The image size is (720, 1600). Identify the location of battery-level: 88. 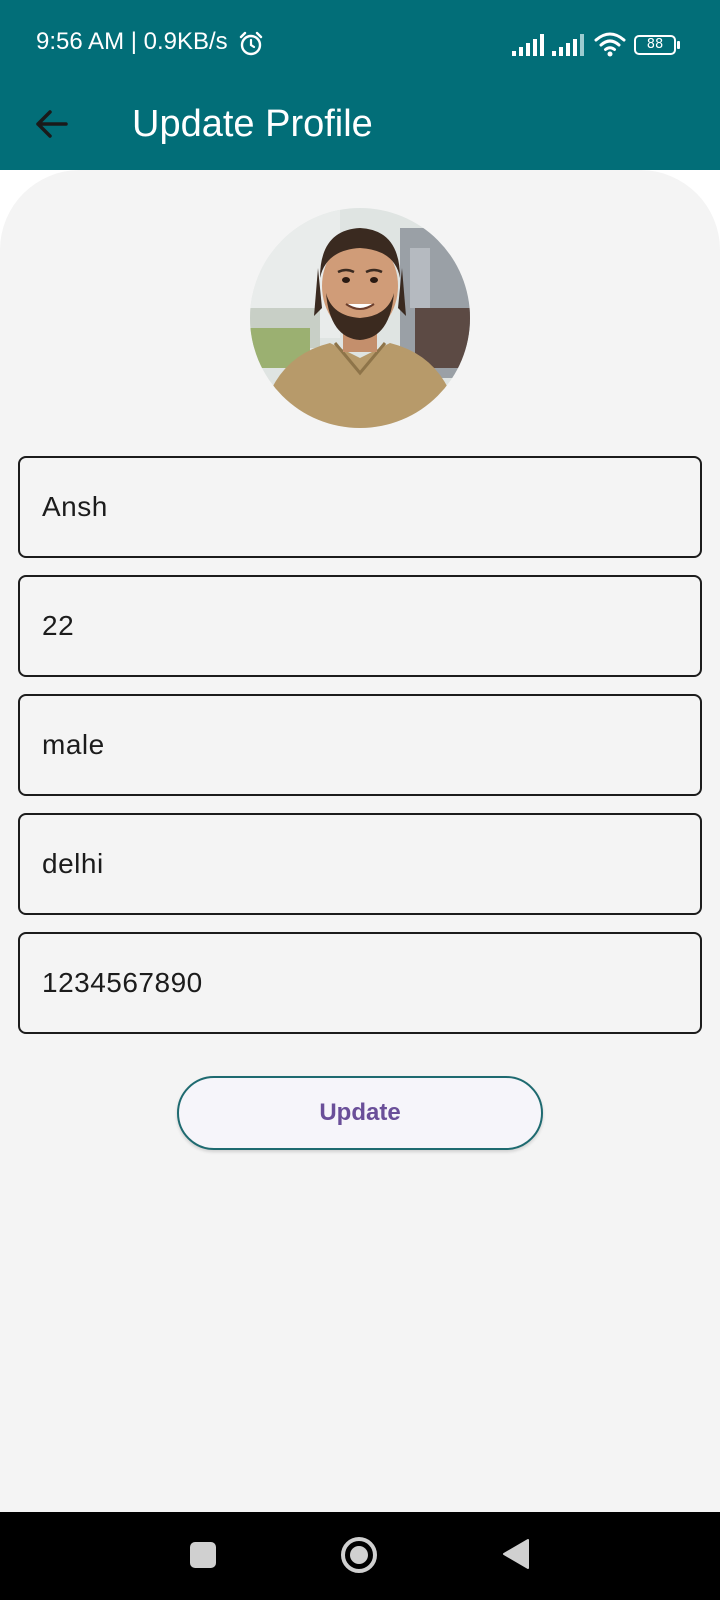
(655, 45).